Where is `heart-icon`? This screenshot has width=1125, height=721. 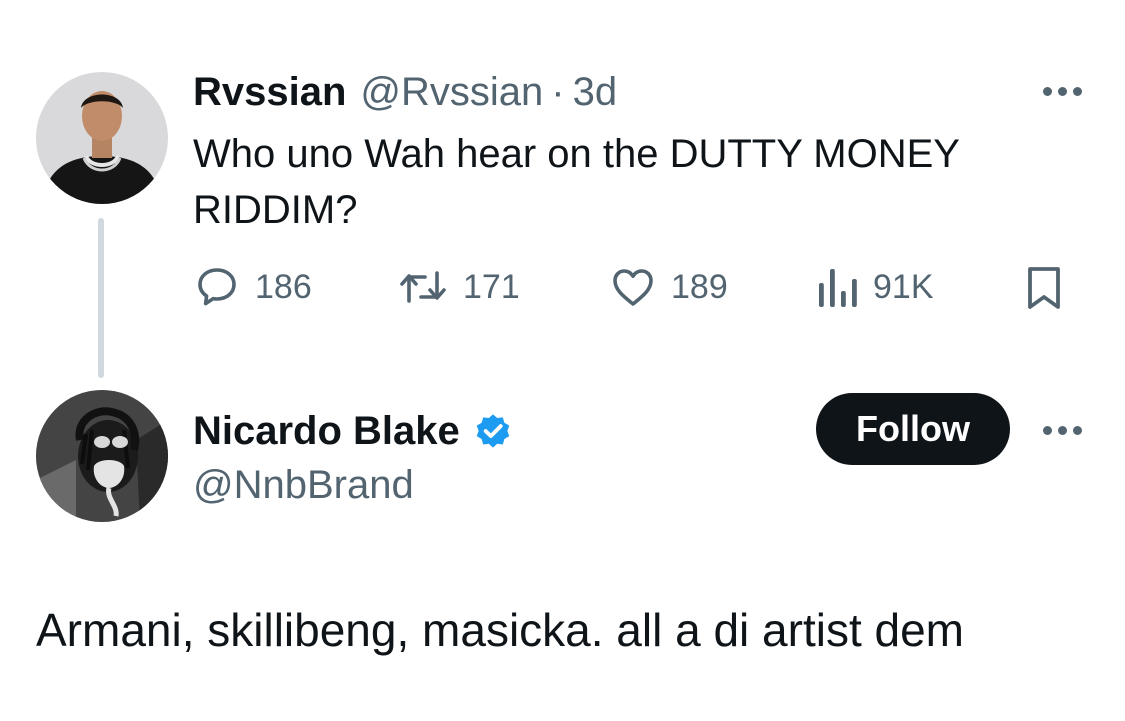
heart-icon is located at coordinates (633, 287).